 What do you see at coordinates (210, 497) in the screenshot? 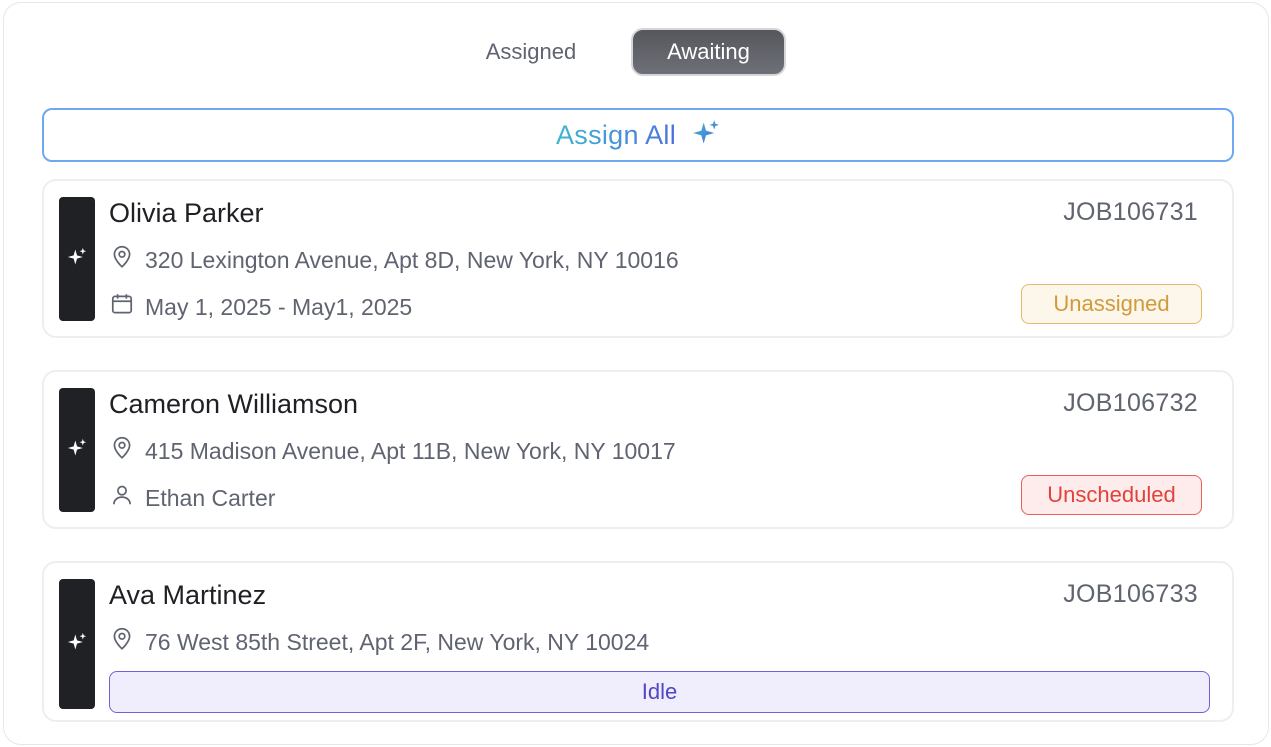
I see `technician-name: Ethan Carter` at bounding box center [210, 497].